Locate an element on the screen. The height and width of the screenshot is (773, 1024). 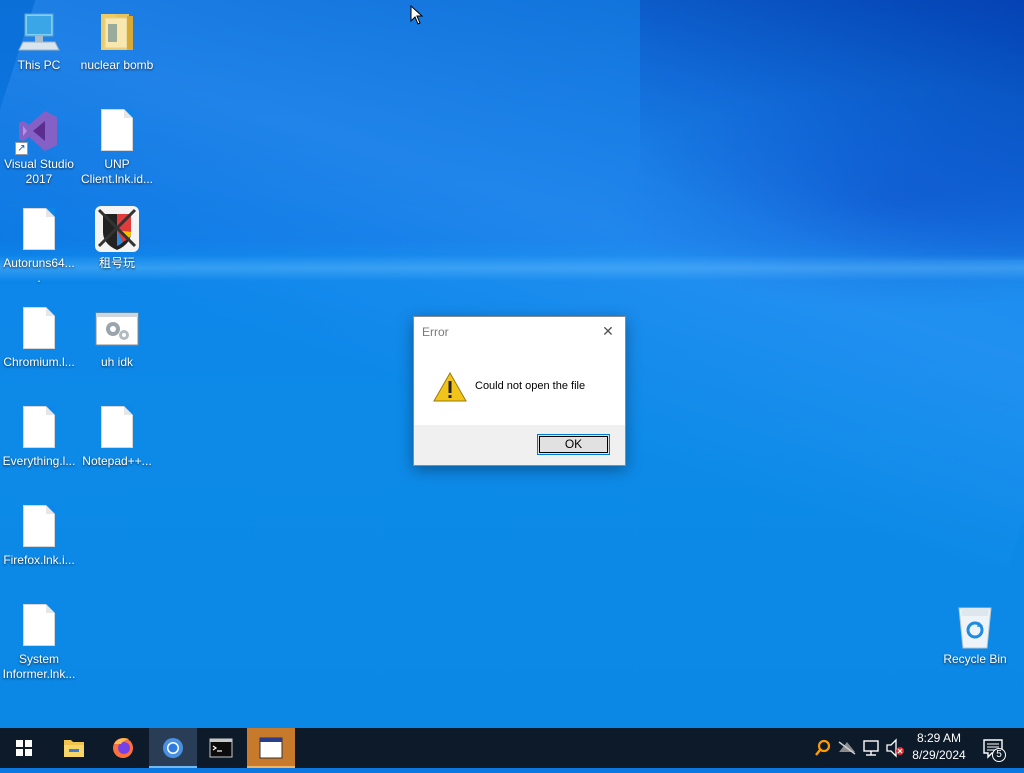
desktop-icon-uh-idk: uh idk is located at coordinates (117, 337).